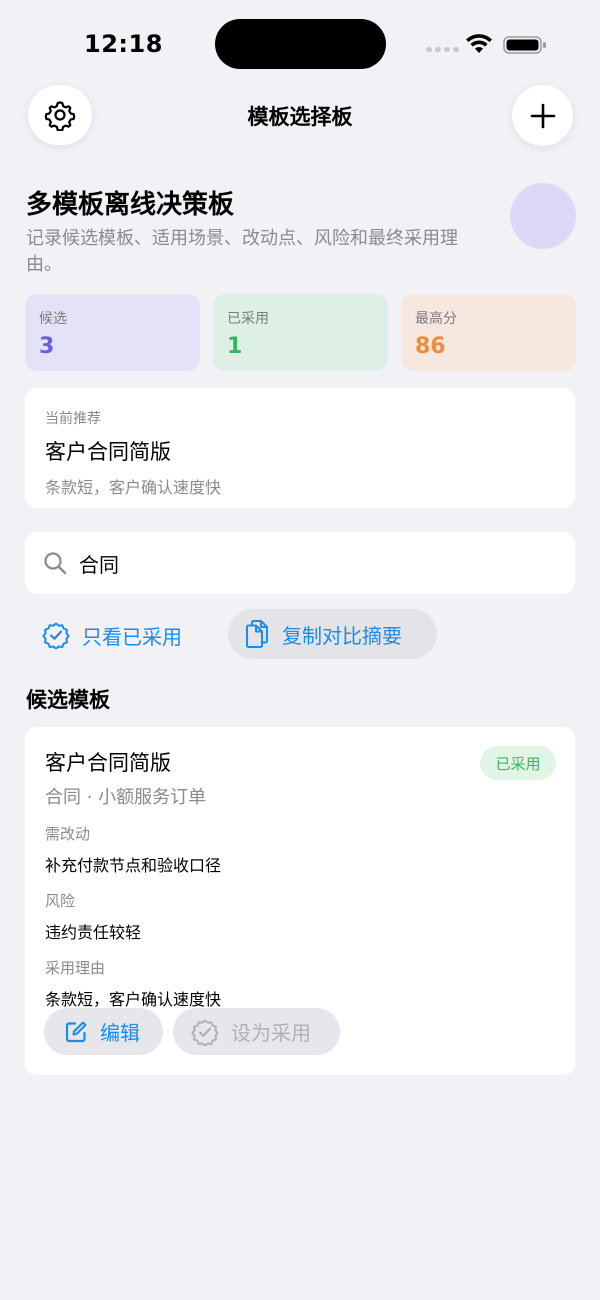  Describe the element at coordinates (93, 932) in the screenshot. I see `risk-value: 违约责任较轻` at that location.